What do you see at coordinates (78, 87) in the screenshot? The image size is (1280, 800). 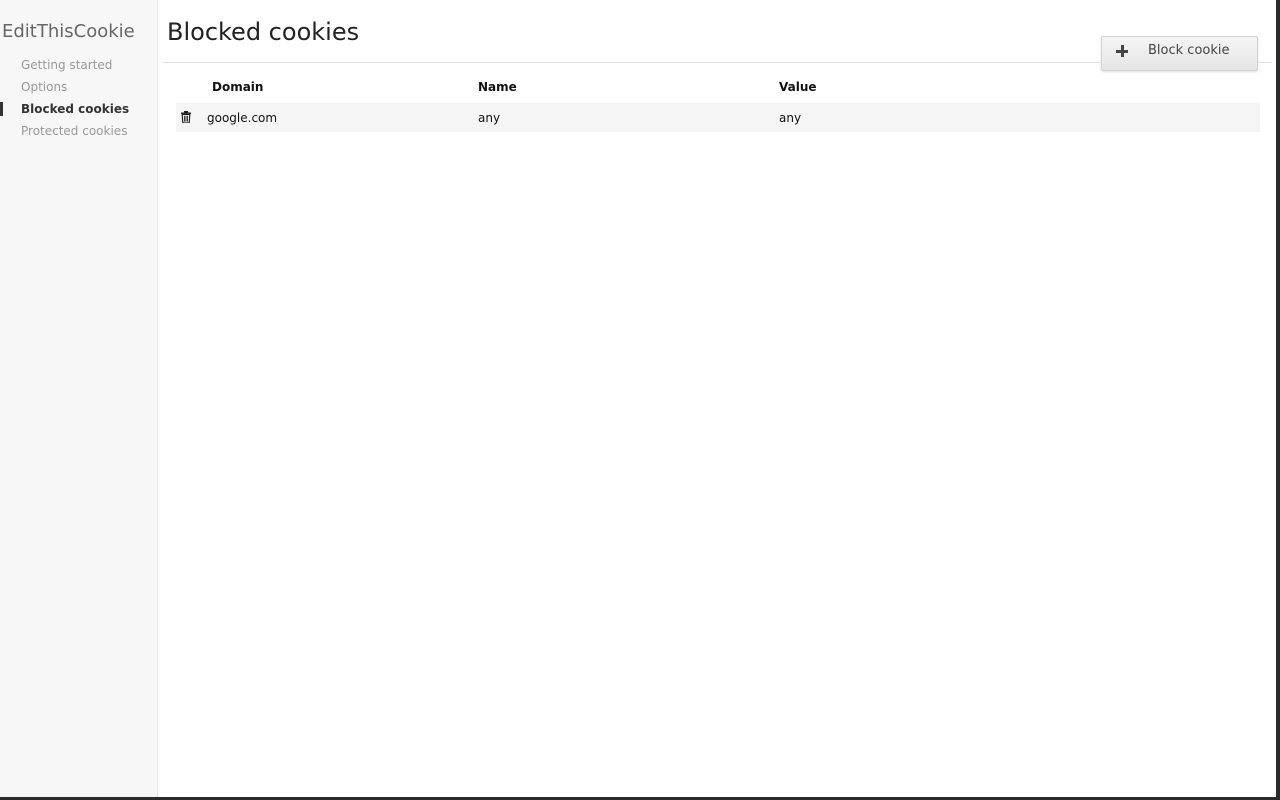 I see `sidebar-item-options: Options` at bounding box center [78, 87].